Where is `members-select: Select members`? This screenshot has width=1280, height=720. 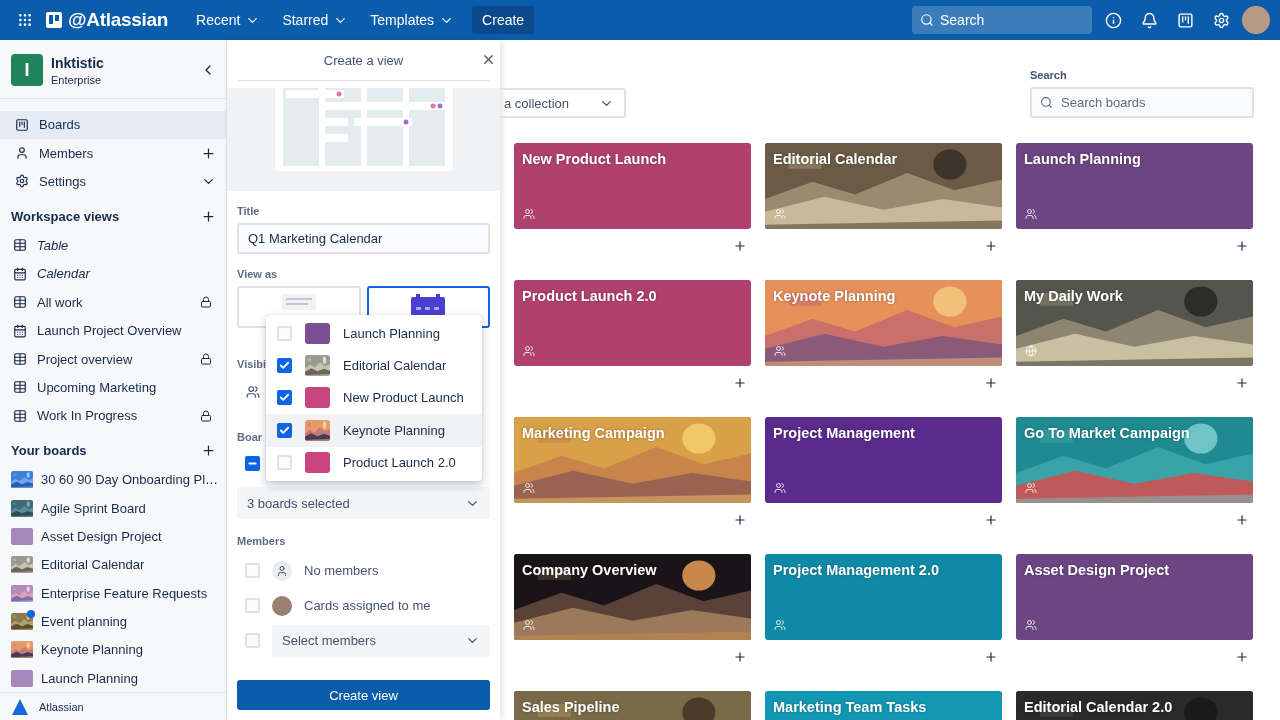 members-select: Select members is located at coordinates (381, 640).